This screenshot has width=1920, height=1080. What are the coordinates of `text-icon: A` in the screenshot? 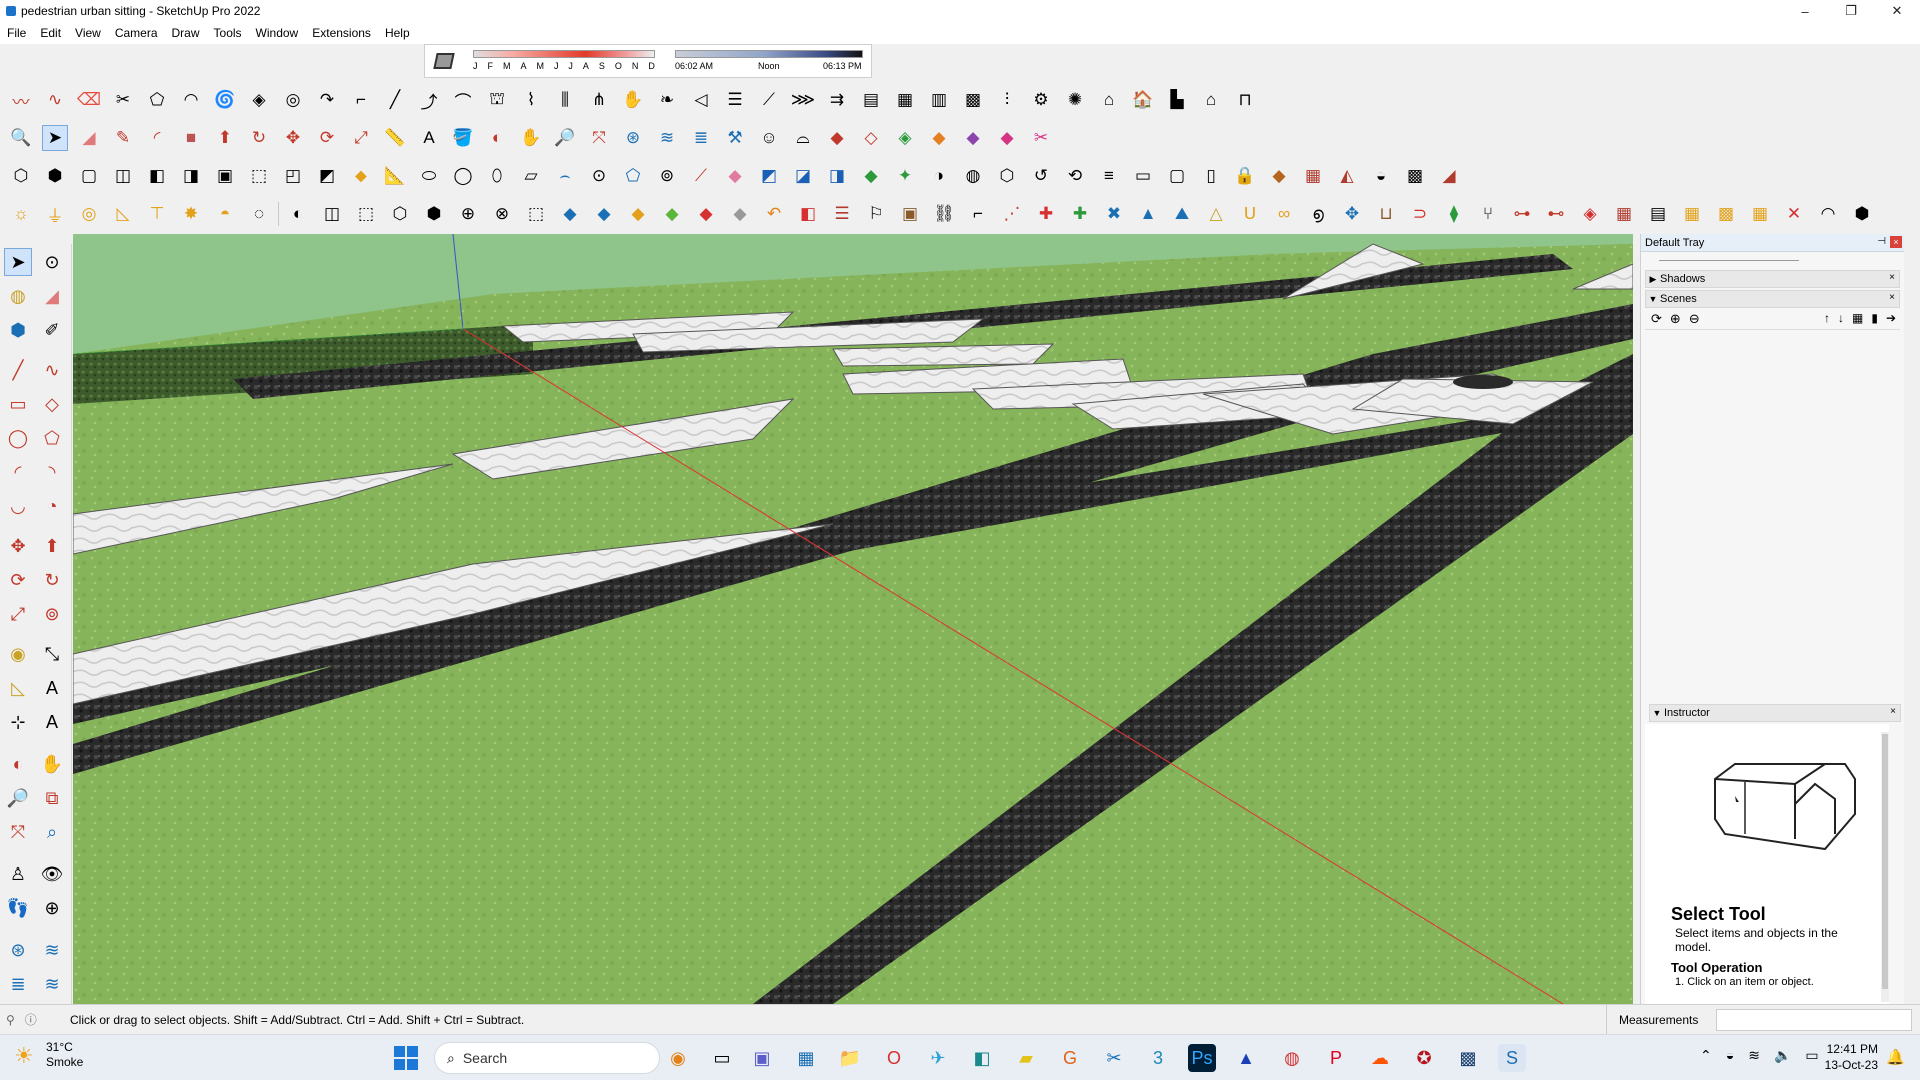 It's located at (429, 138).